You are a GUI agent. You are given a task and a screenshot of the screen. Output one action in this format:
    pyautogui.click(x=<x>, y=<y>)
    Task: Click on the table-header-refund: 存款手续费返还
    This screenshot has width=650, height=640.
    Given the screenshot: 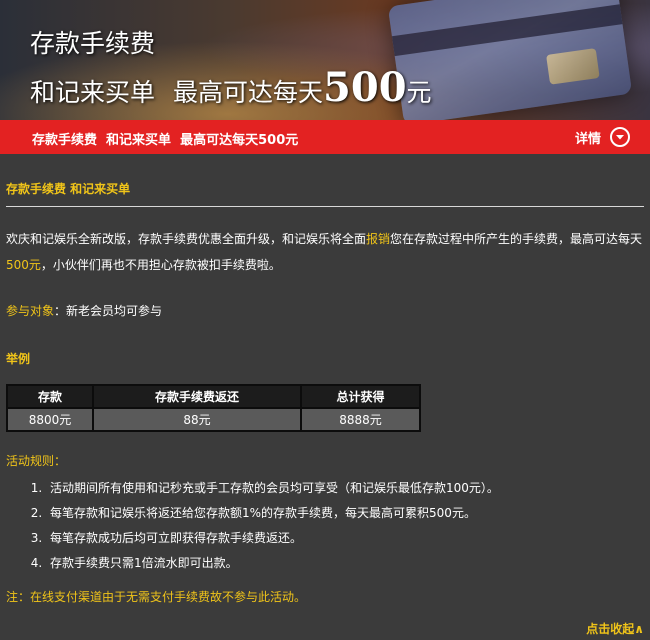 What is the action you would take?
    pyautogui.click(x=197, y=396)
    